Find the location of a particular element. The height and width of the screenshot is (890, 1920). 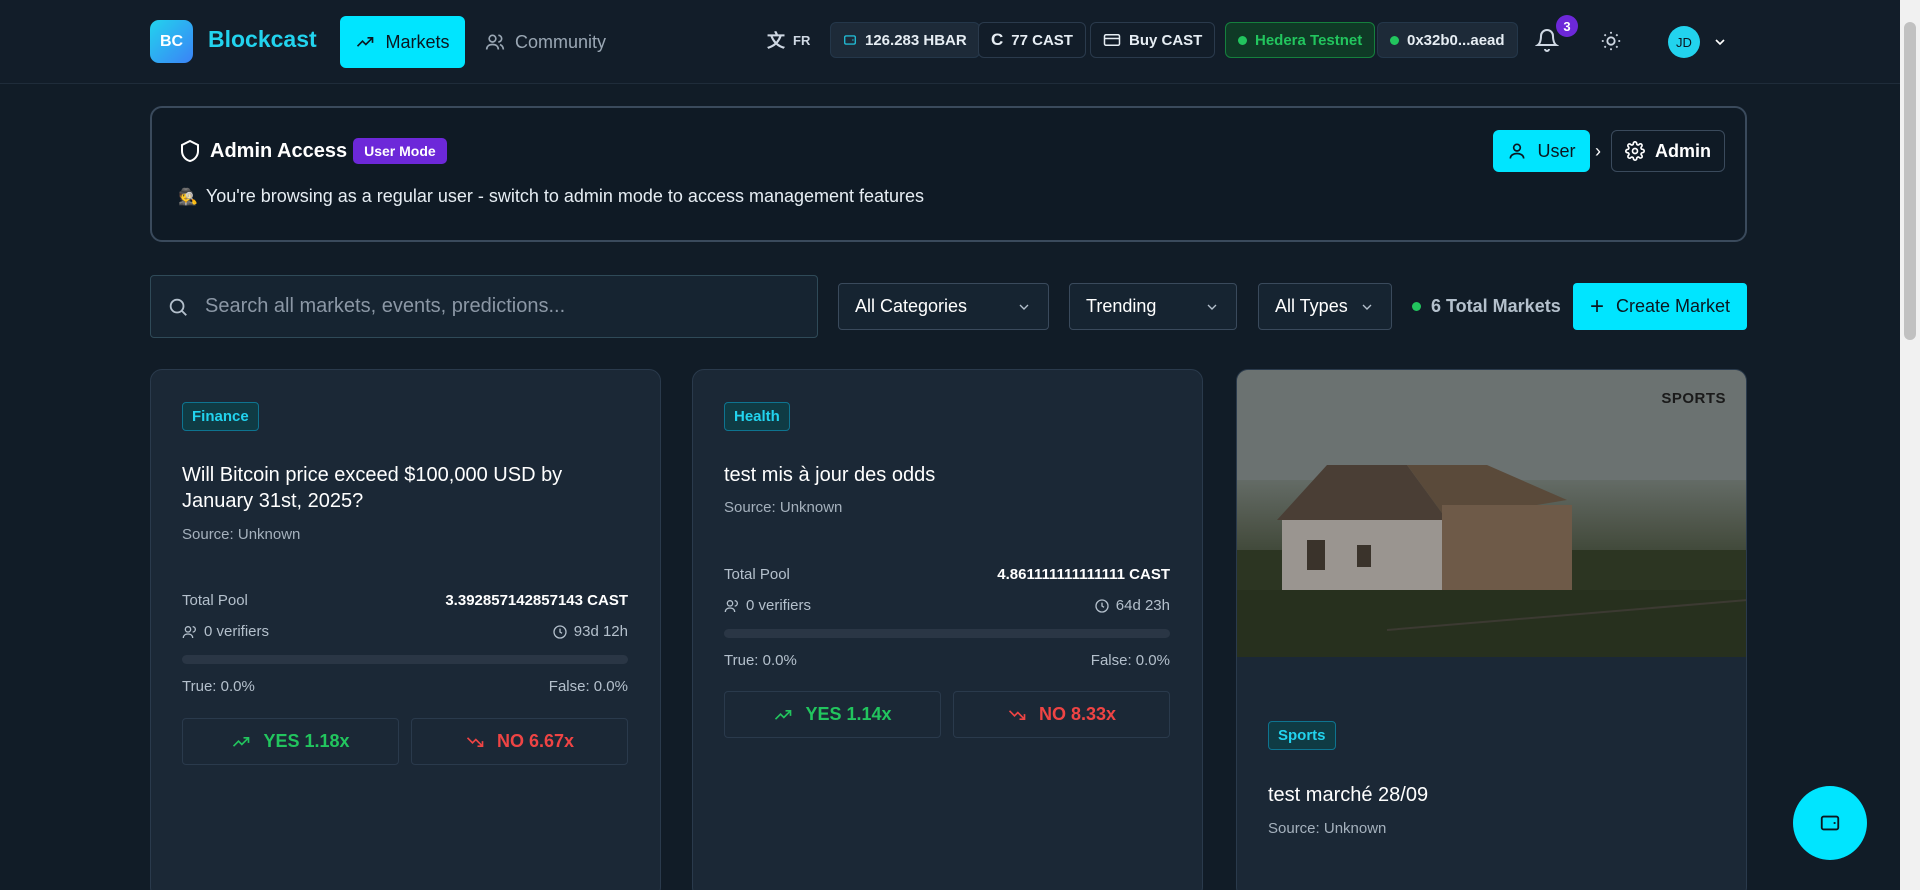

gear-icon is located at coordinates (1635, 151).